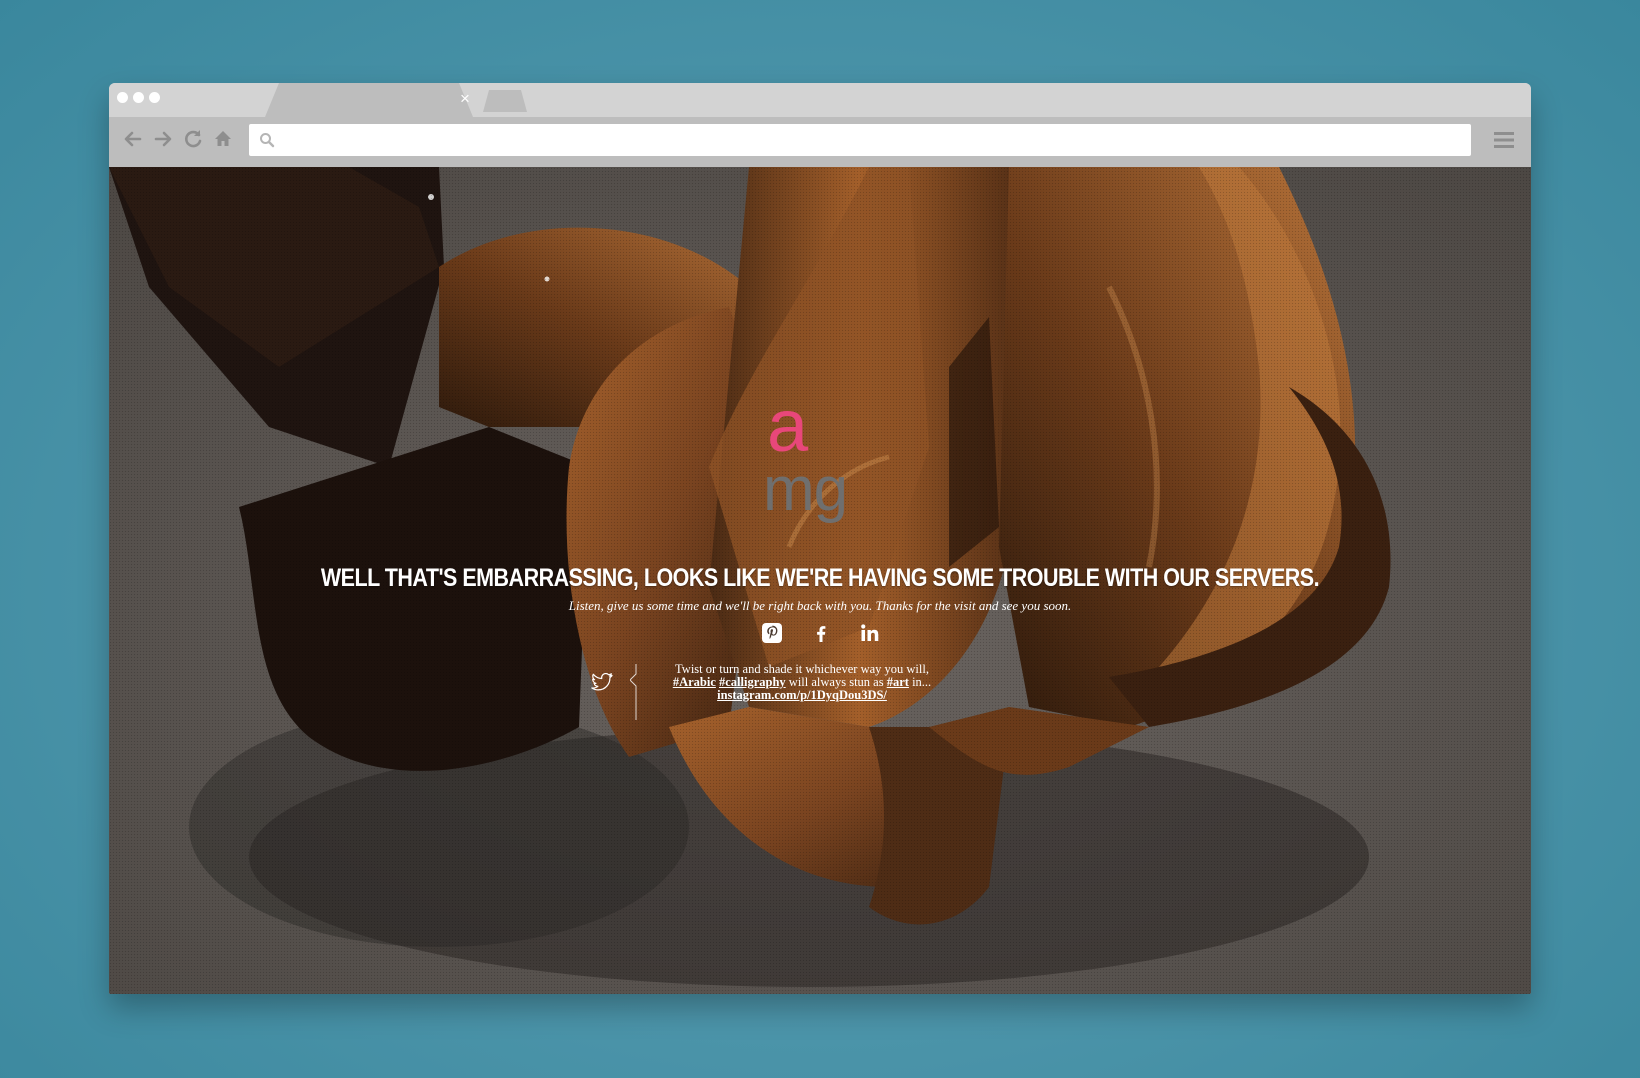 The height and width of the screenshot is (1078, 1640). What do you see at coordinates (223, 139) in the screenshot?
I see `home-icon` at bounding box center [223, 139].